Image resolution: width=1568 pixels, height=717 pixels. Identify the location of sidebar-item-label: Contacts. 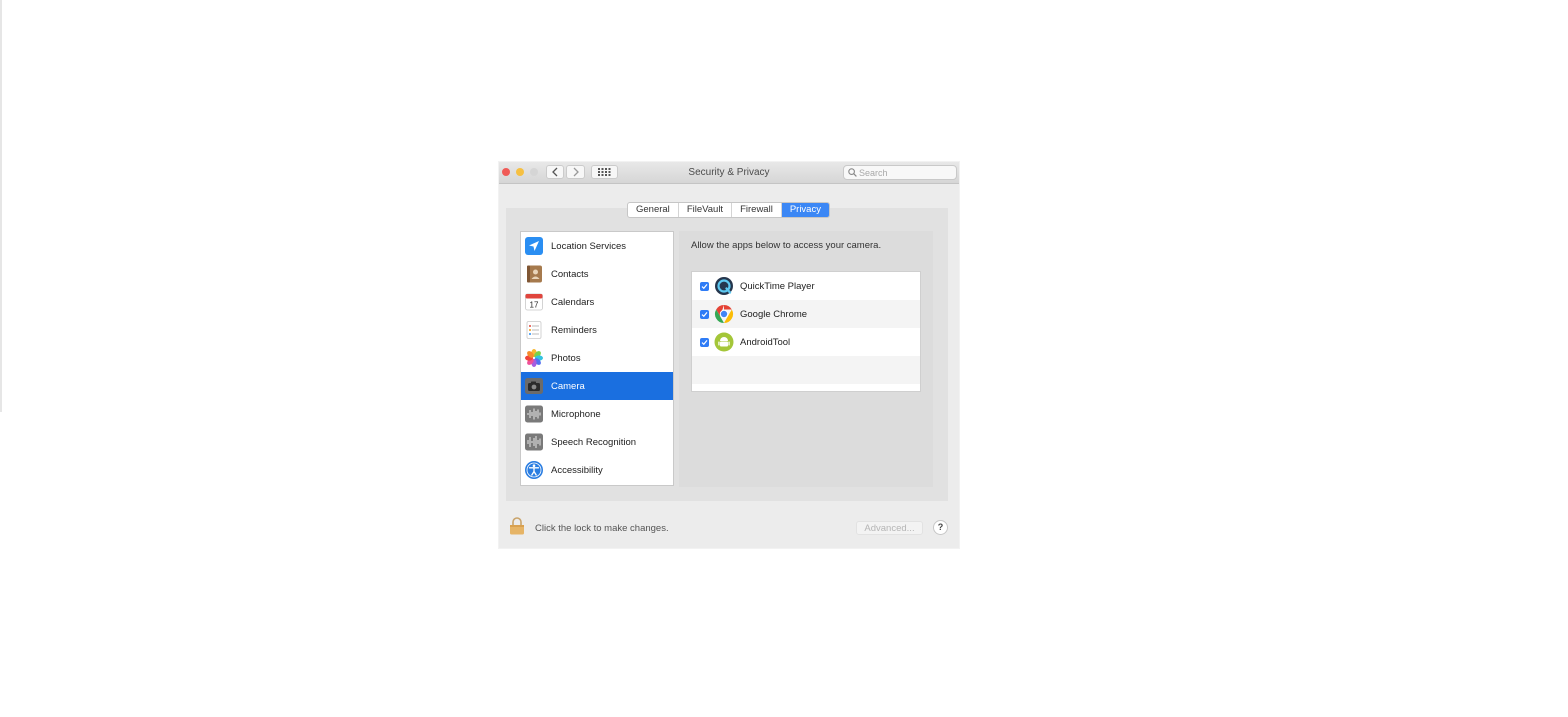
(570, 274).